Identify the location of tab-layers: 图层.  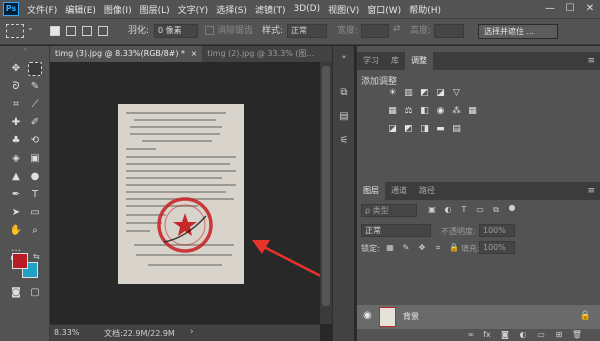
(371, 191).